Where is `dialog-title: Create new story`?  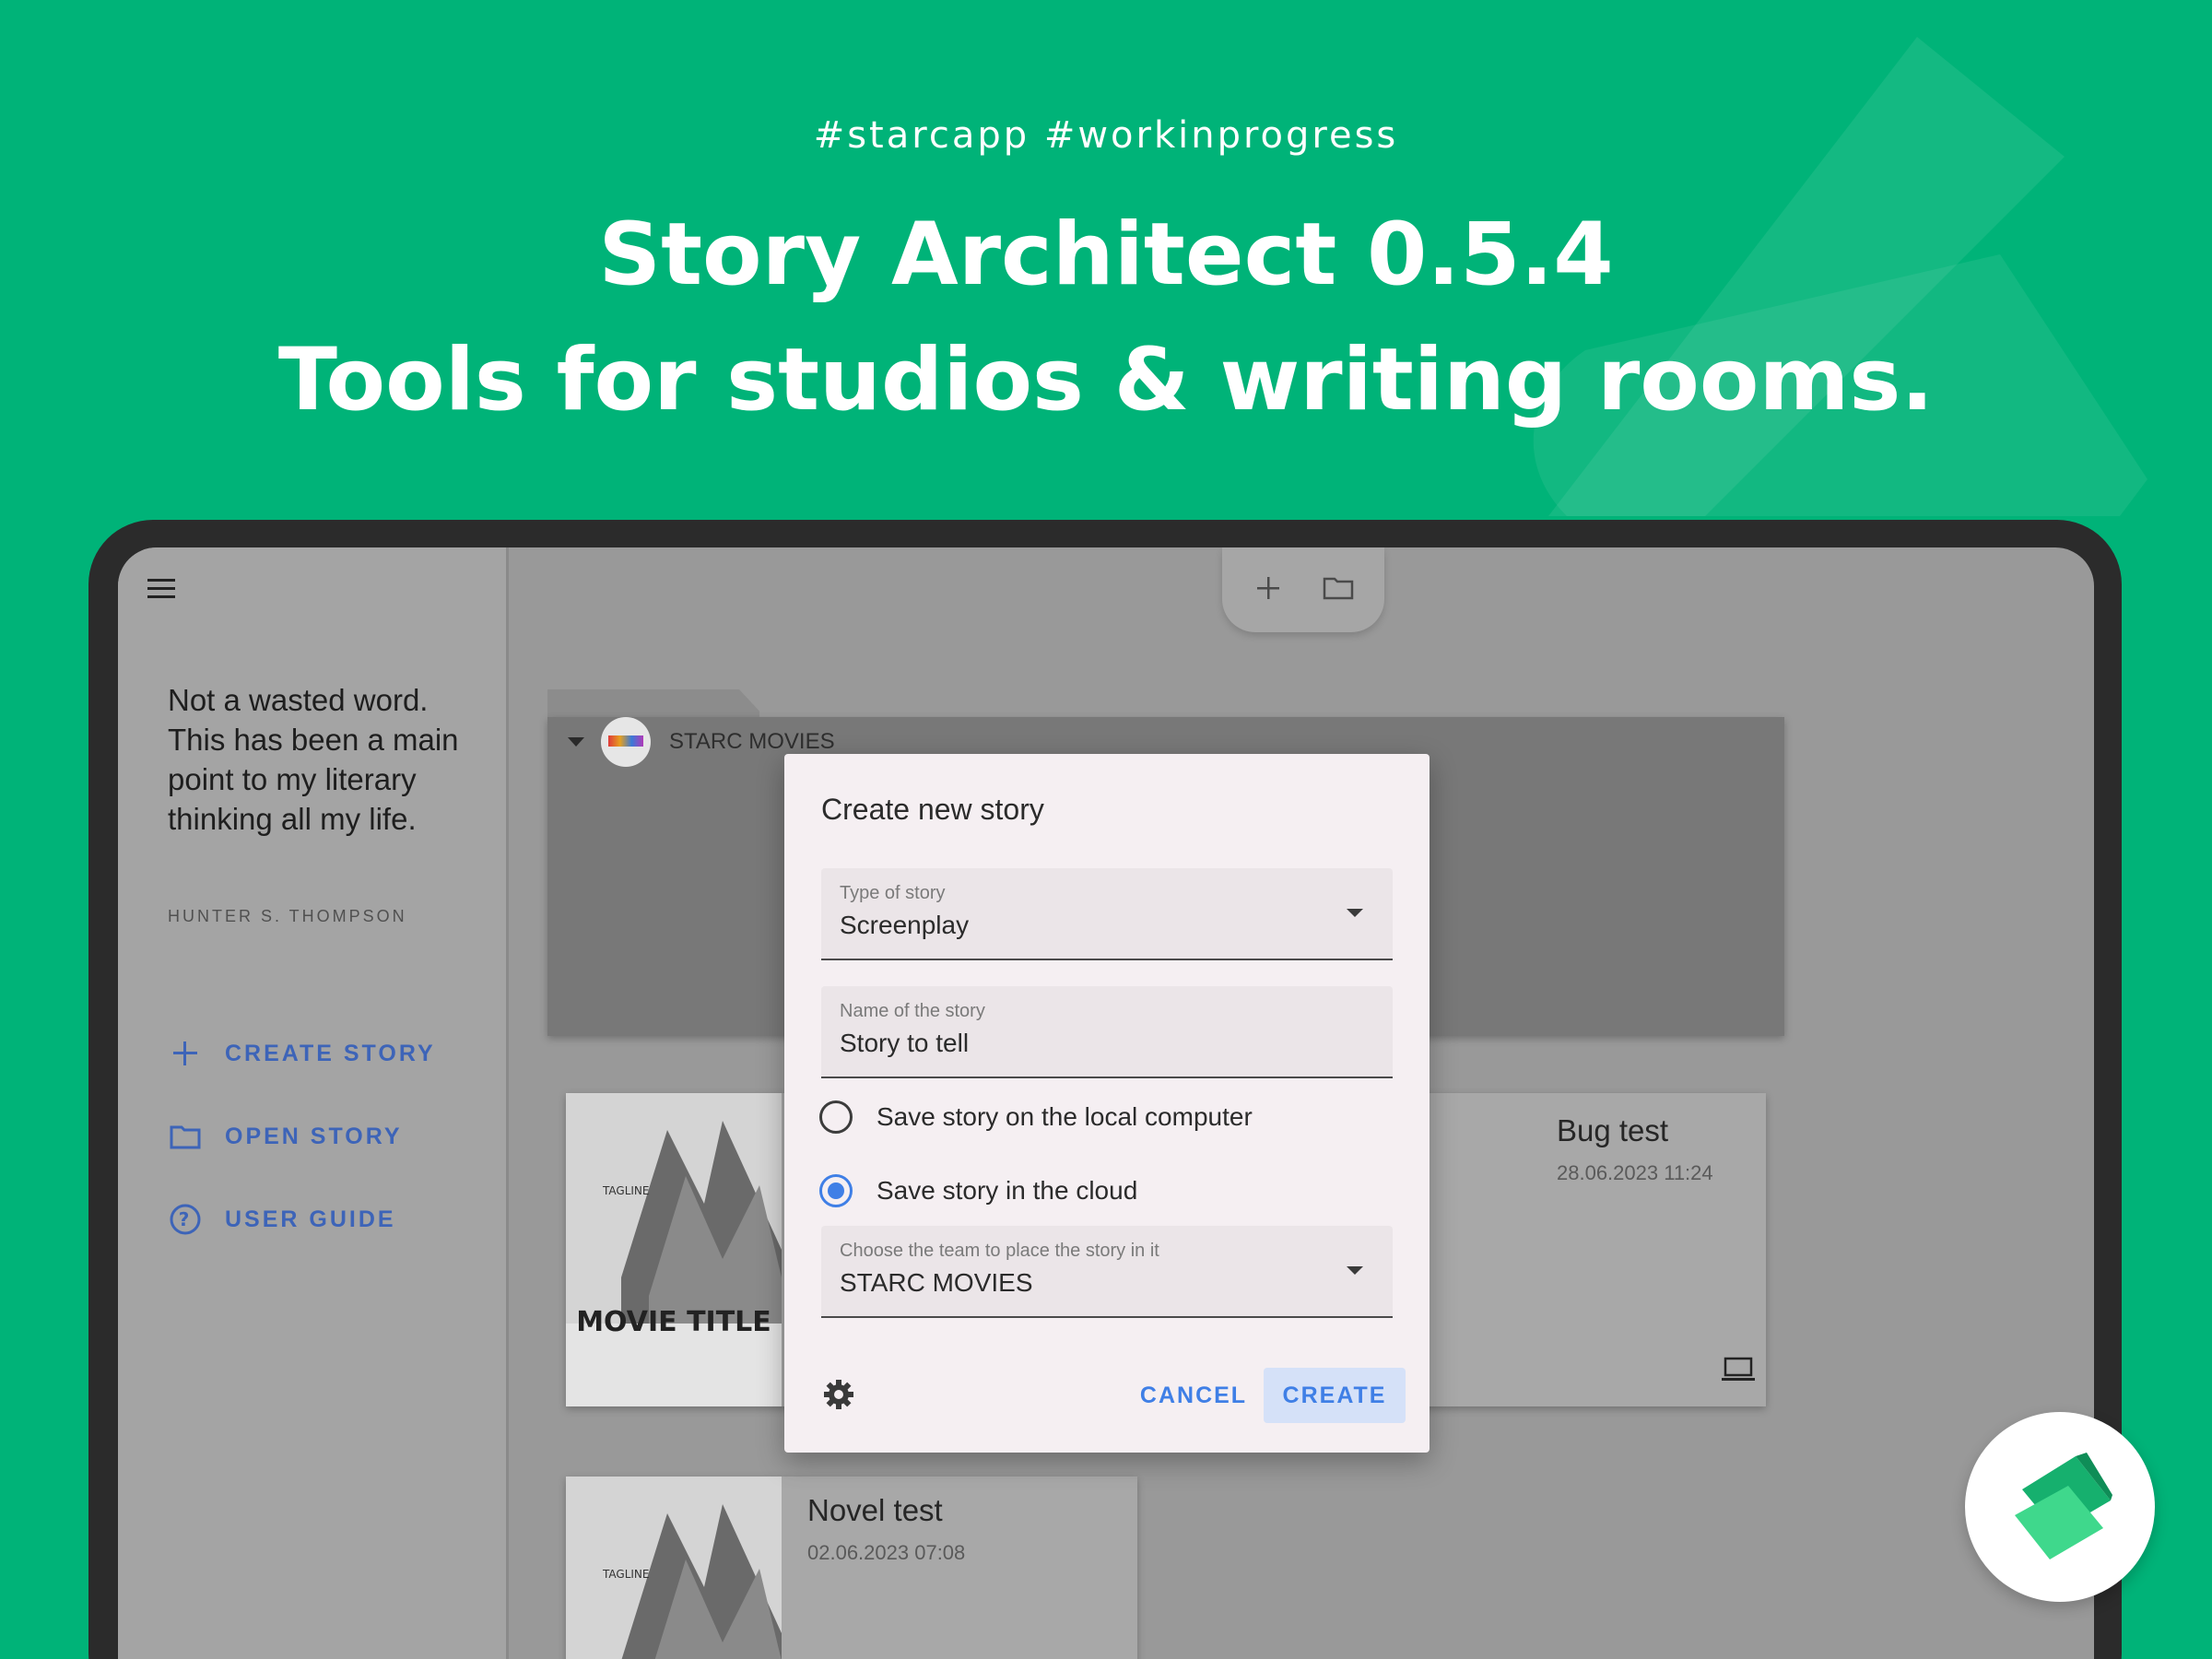
dialog-title: Create new story is located at coordinates (932, 809).